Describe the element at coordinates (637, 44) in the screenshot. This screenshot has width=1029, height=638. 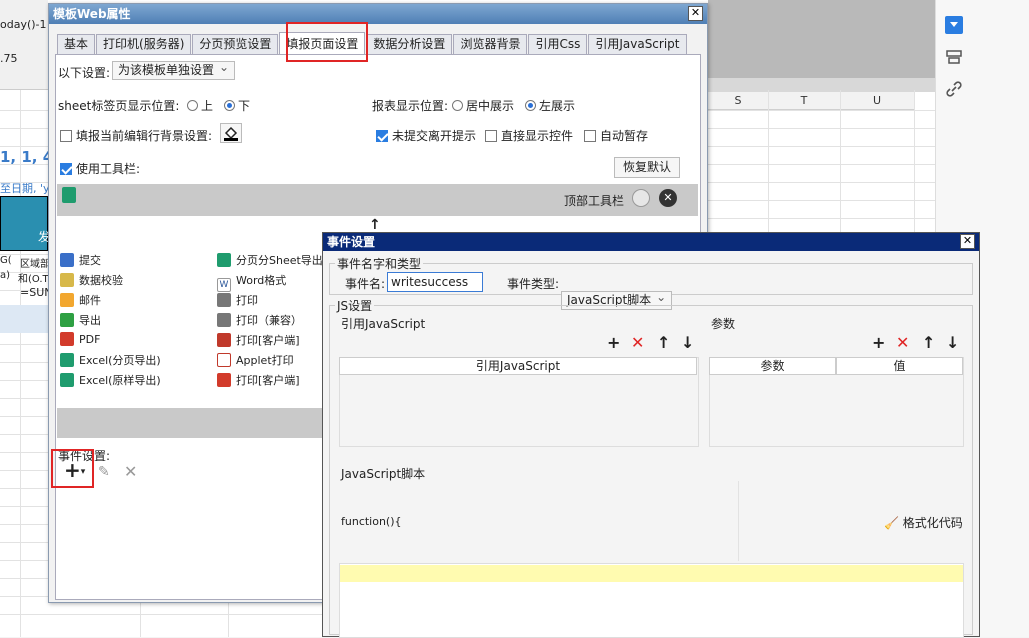
I see `tab-ref-javascript: 引用JavaScript` at that location.